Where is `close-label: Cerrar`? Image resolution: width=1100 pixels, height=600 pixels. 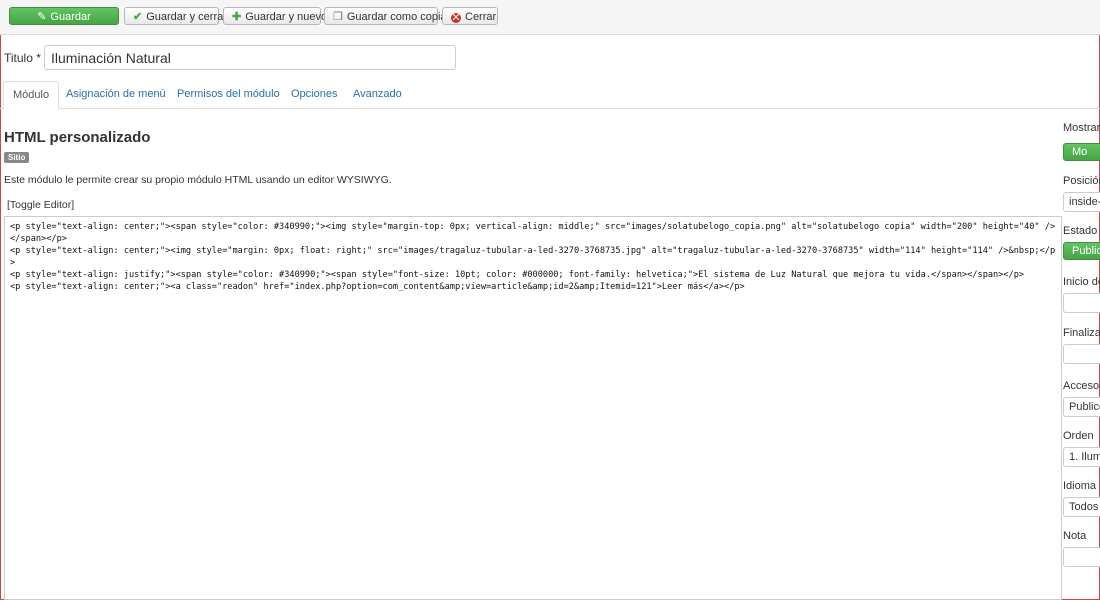 close-label: Cerrar is located at coordinates (481, 17).